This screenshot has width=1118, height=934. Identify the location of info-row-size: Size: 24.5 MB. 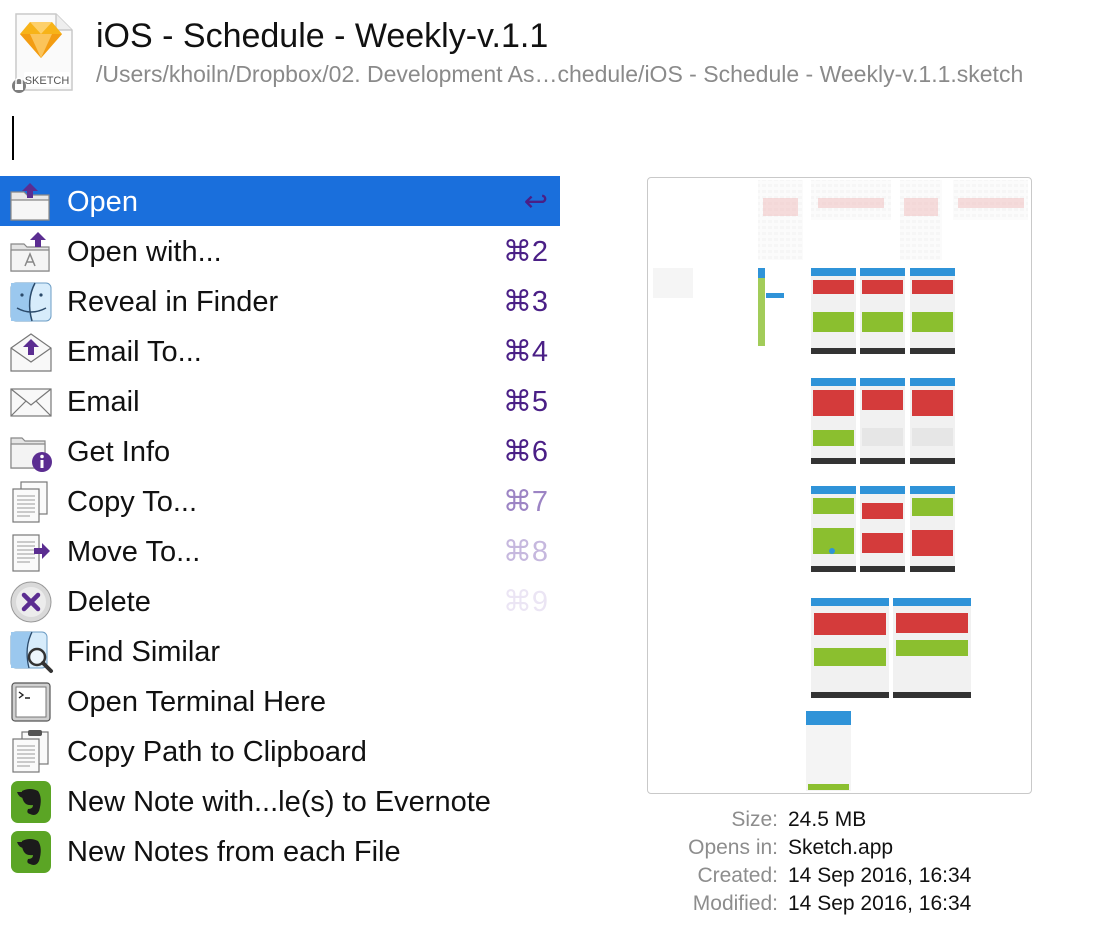
(850, 820).